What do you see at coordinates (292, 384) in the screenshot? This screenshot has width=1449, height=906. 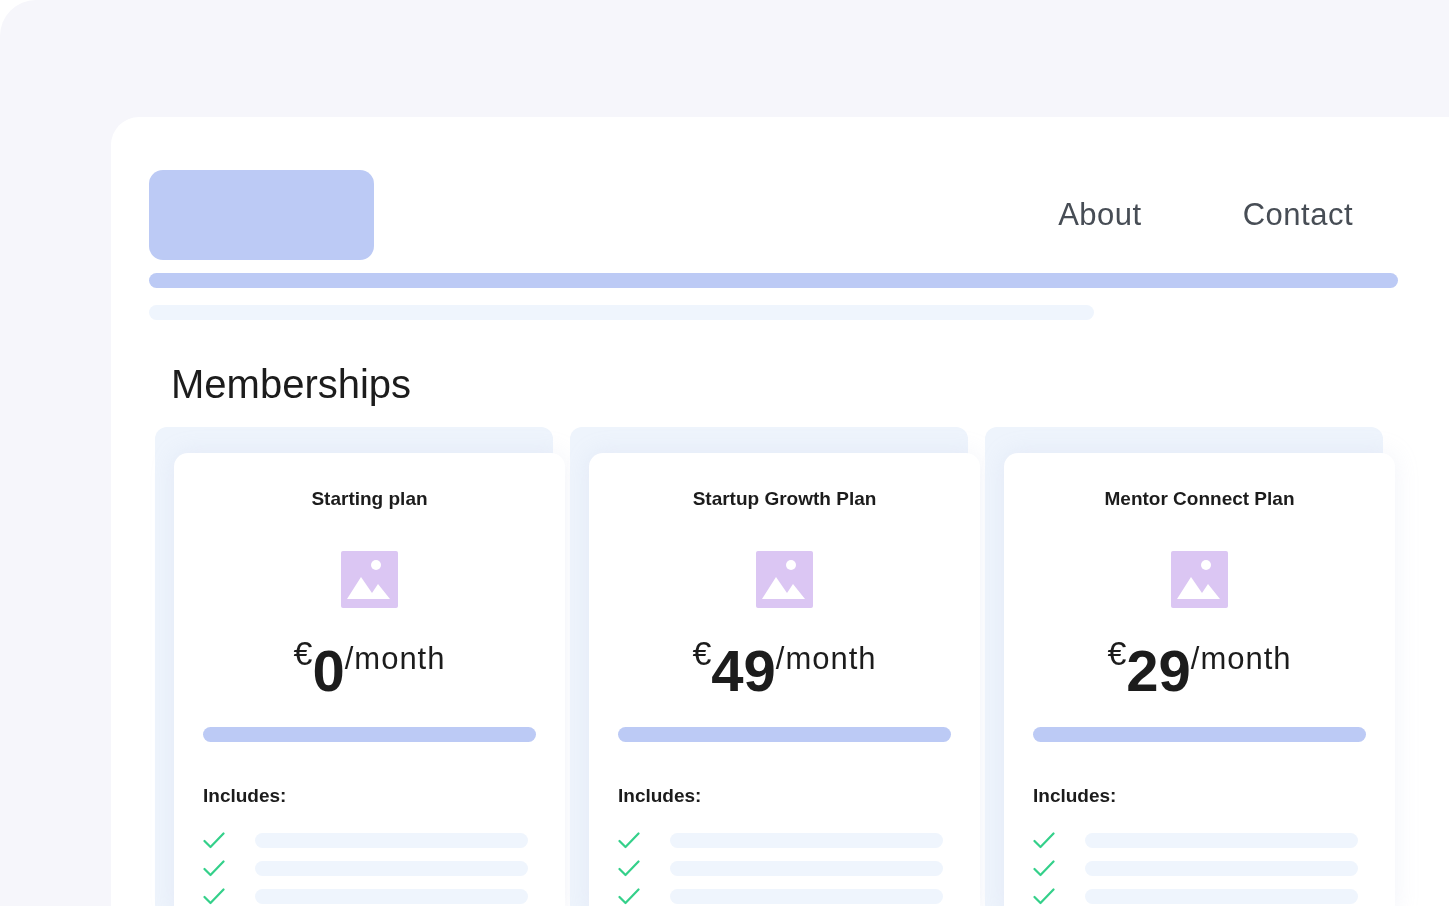 I see `section-heading: Memberships` at bounding box center [292, 384].